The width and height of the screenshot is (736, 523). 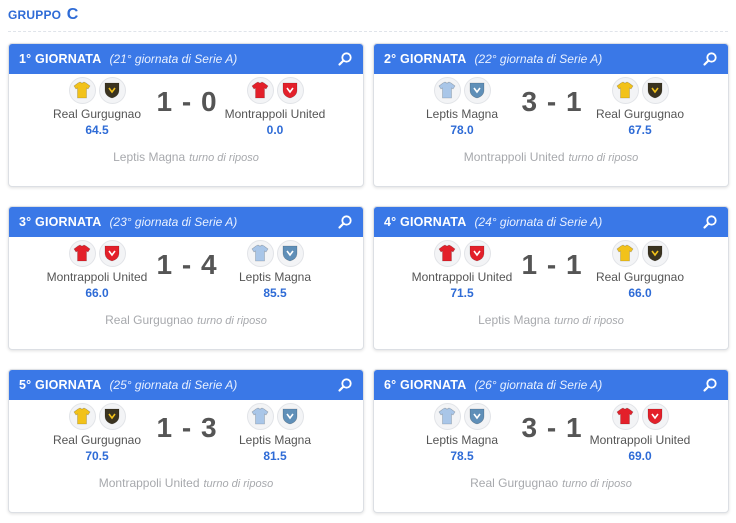 I want to click on group-prefix: GRUPPO, so click(x=35, y=15).